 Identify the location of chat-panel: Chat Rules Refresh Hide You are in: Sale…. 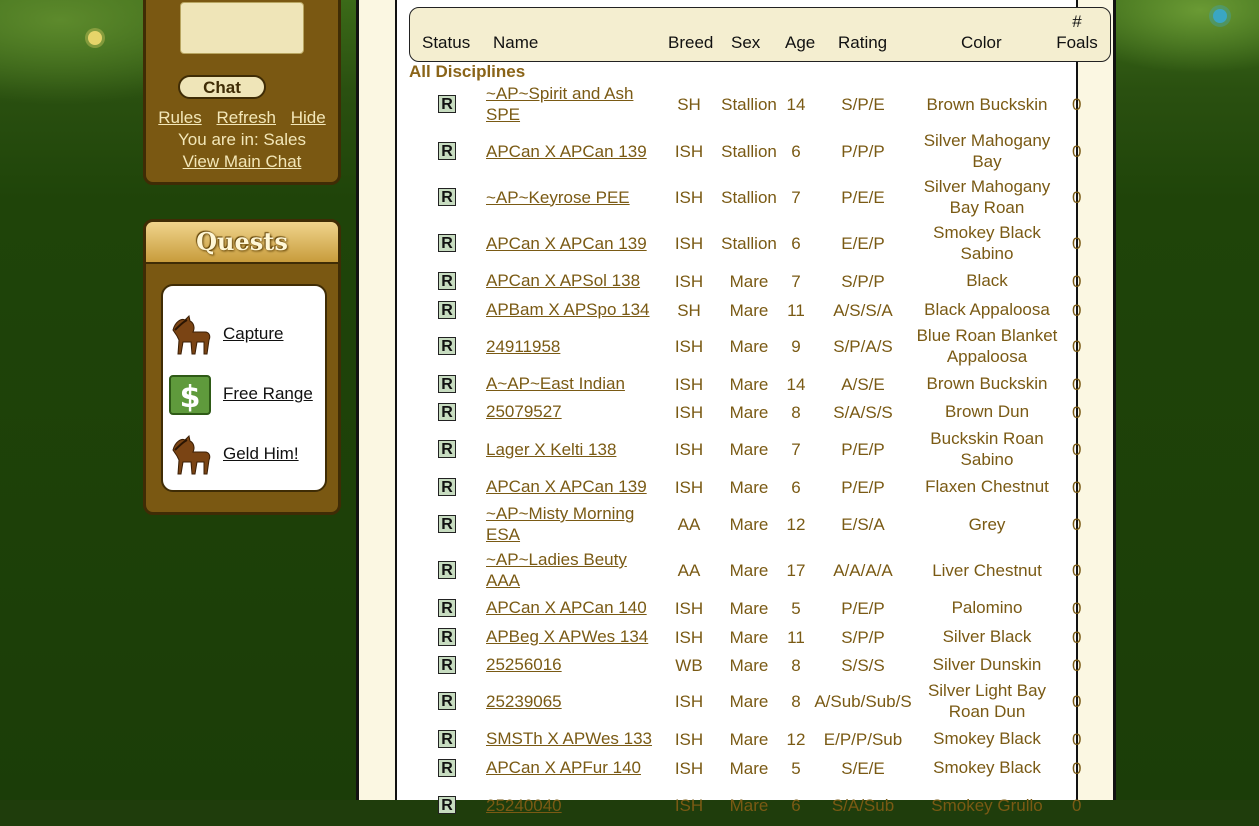
(242, 92).